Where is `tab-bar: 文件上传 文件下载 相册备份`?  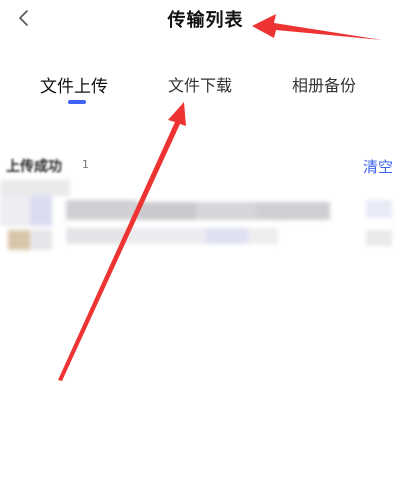 tab-bar: 文件上传 文件下载 相册备份 is located at coordinates (205, 87).